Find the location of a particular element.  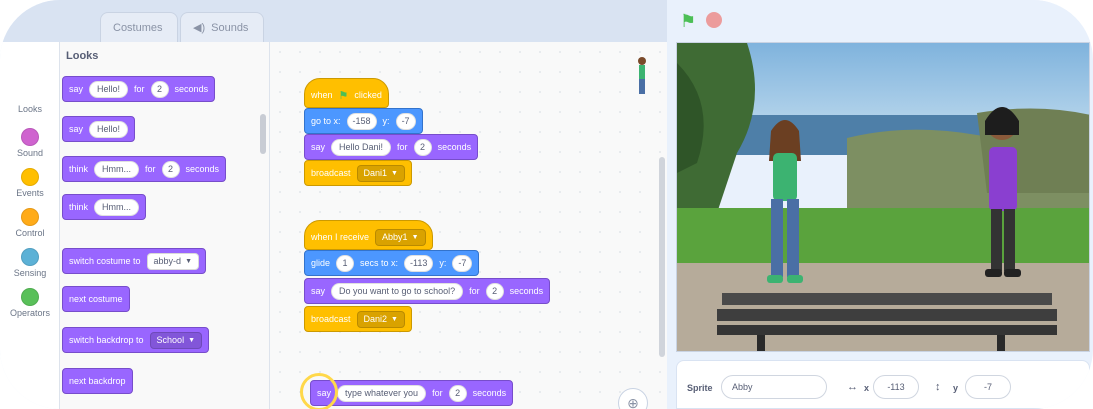

sprite-info-panel: Sprite Abby ↔ x -113 ↕ y -7 is located at coordinates (883, 384).